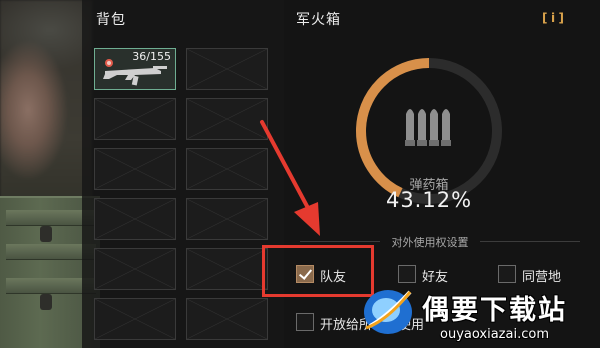 This screenshot has width=600, height=348. Describe the element at coordinates (407, 274) in the screenshot. I see `checkbox-friends` at that location.